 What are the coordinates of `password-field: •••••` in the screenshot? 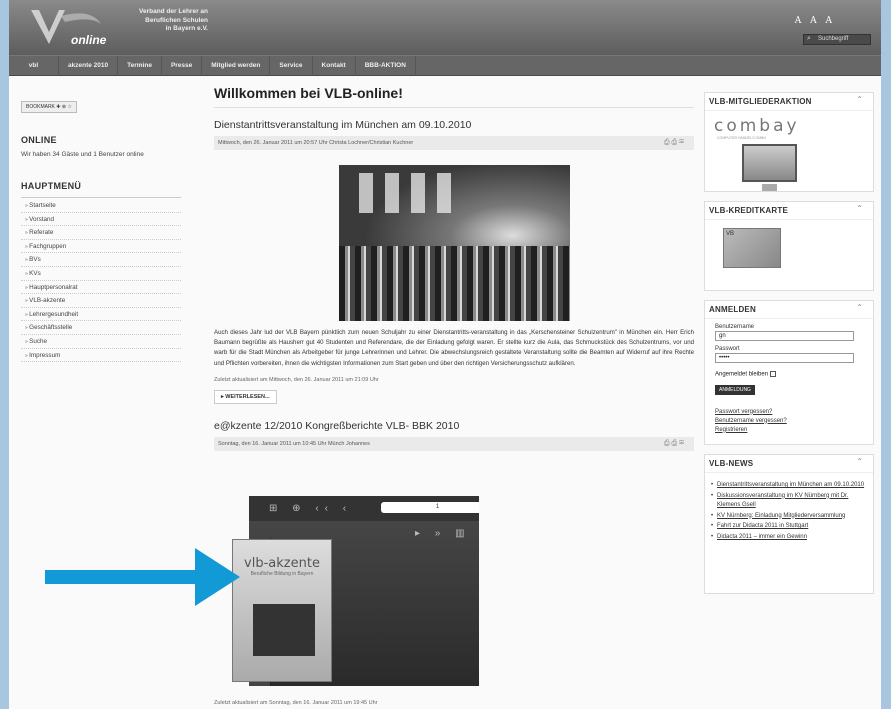 It's located at (784, 358).